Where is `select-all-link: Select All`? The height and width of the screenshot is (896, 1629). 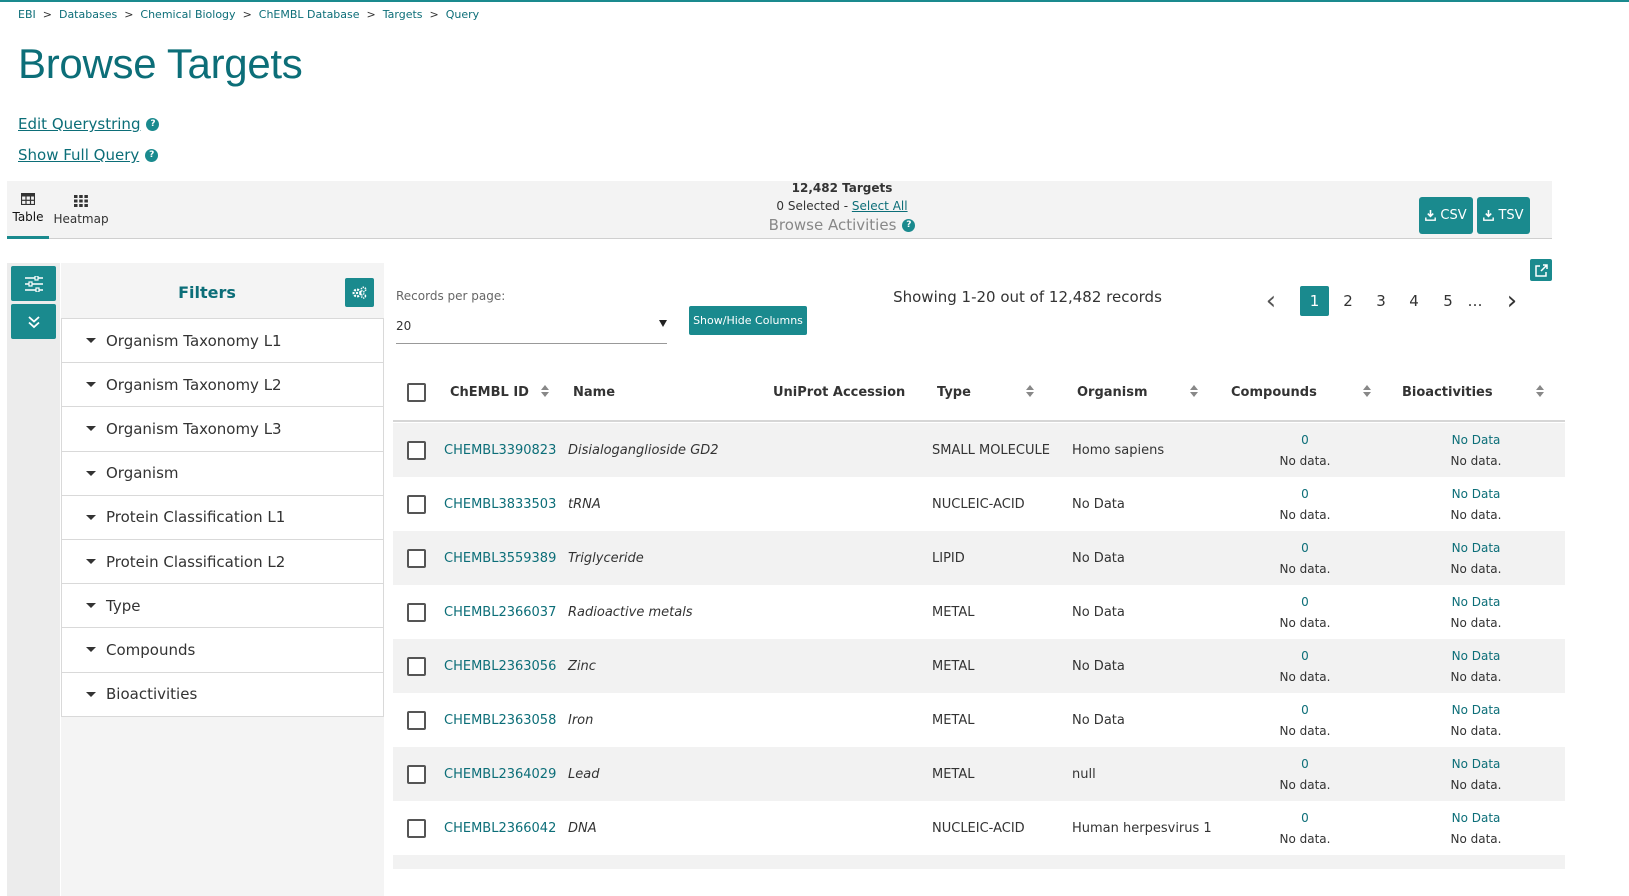 select-all-link: Select All is located at coordinates (880, 206).